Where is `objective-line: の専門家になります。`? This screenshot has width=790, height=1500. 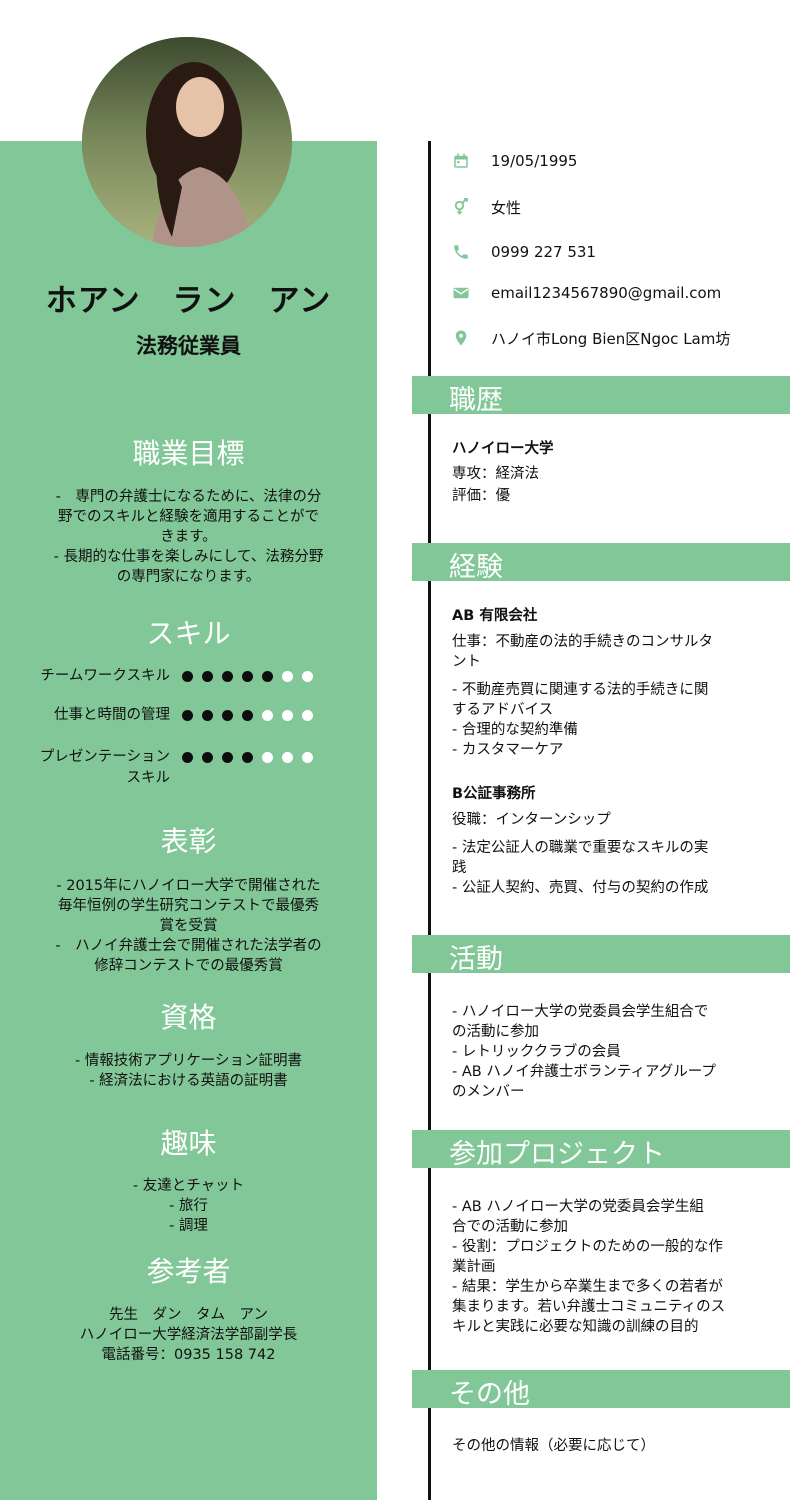
objective-line: の専門家になります。 is located at coordinates (188, 577).